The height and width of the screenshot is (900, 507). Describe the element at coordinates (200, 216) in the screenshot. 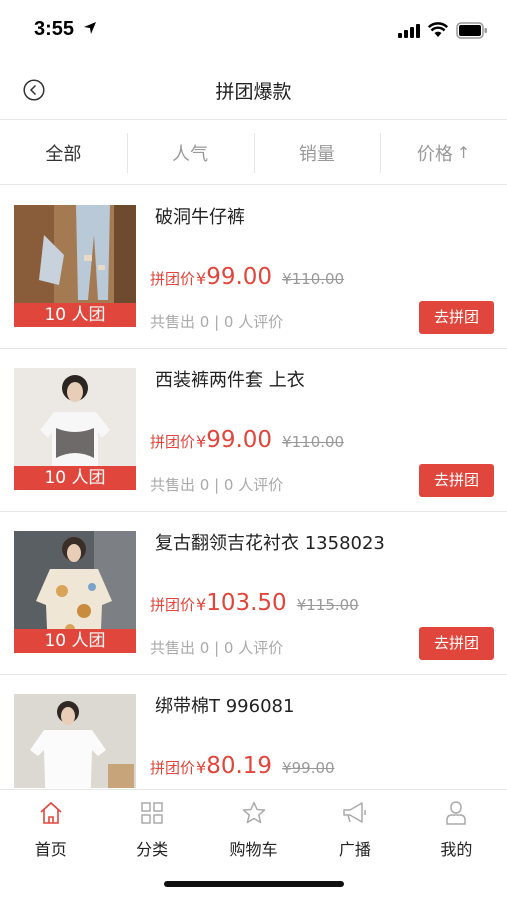

I see `product-name: 破洞牛仔裤` at that location.